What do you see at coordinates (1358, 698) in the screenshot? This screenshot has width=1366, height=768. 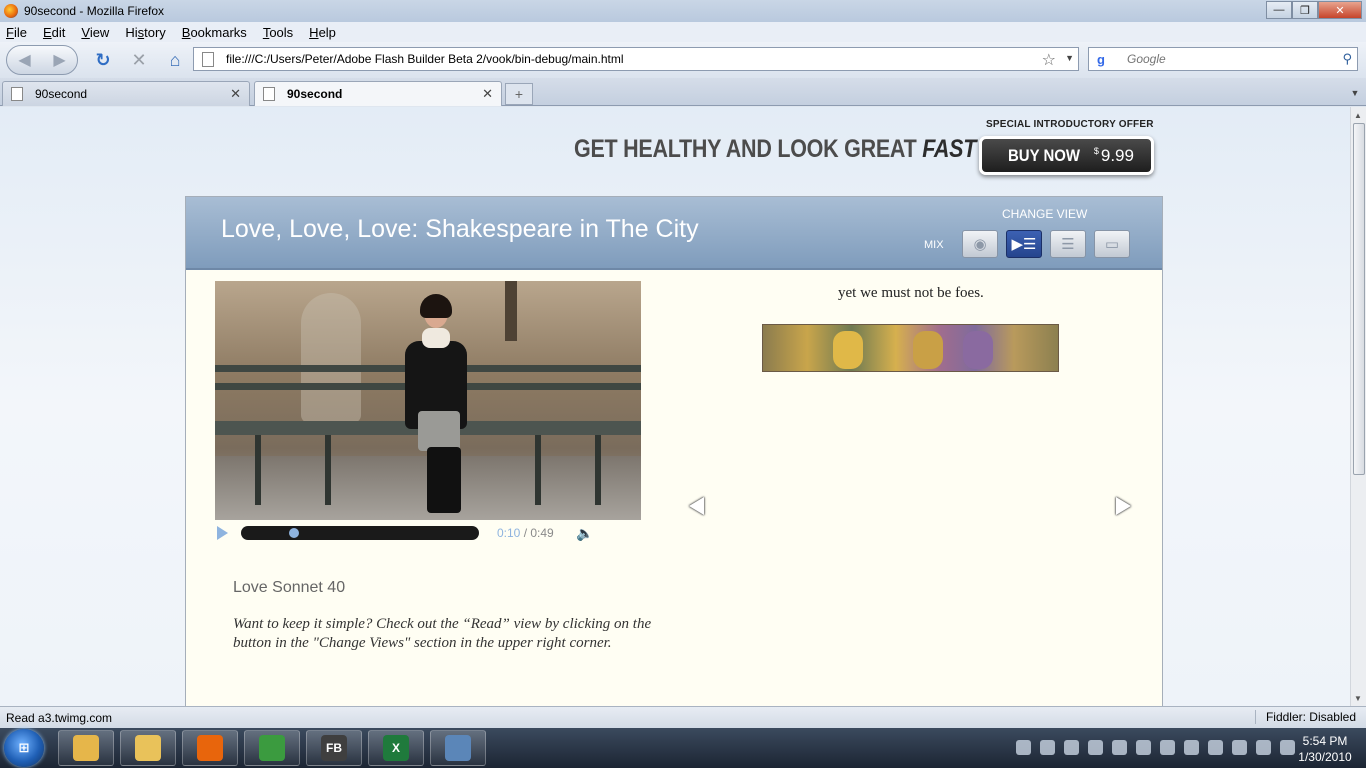 I see `scroll-down-icon: ▼` at bounding box center [1358, 698].